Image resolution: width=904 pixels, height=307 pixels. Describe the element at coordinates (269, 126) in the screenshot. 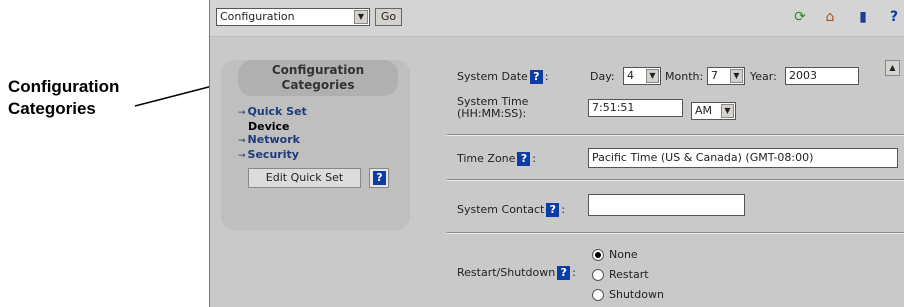

I see `category-device: Device` at that location.